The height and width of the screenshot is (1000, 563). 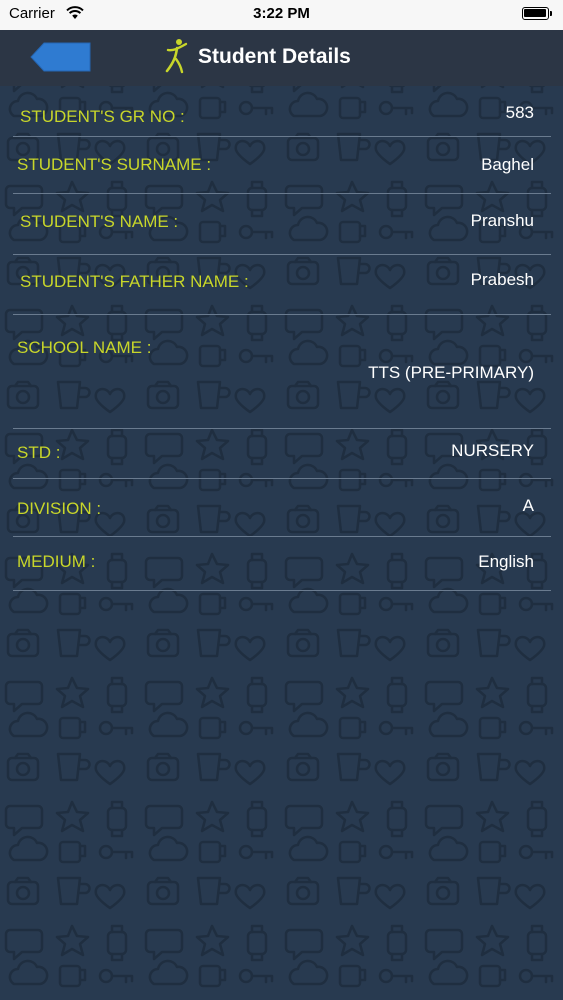 What do you see at coordinates (99, 221) in the screenshot?
I see `name-label: STUDENT'S NAME :` at bounding box center [99, 221].